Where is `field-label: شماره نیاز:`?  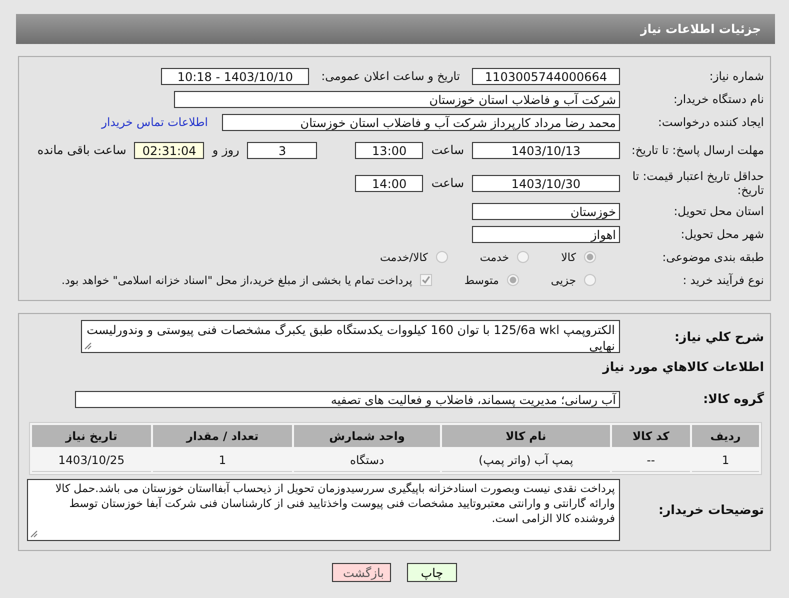 field-label: شماره نیاز: is located at coordinates (736, 76).